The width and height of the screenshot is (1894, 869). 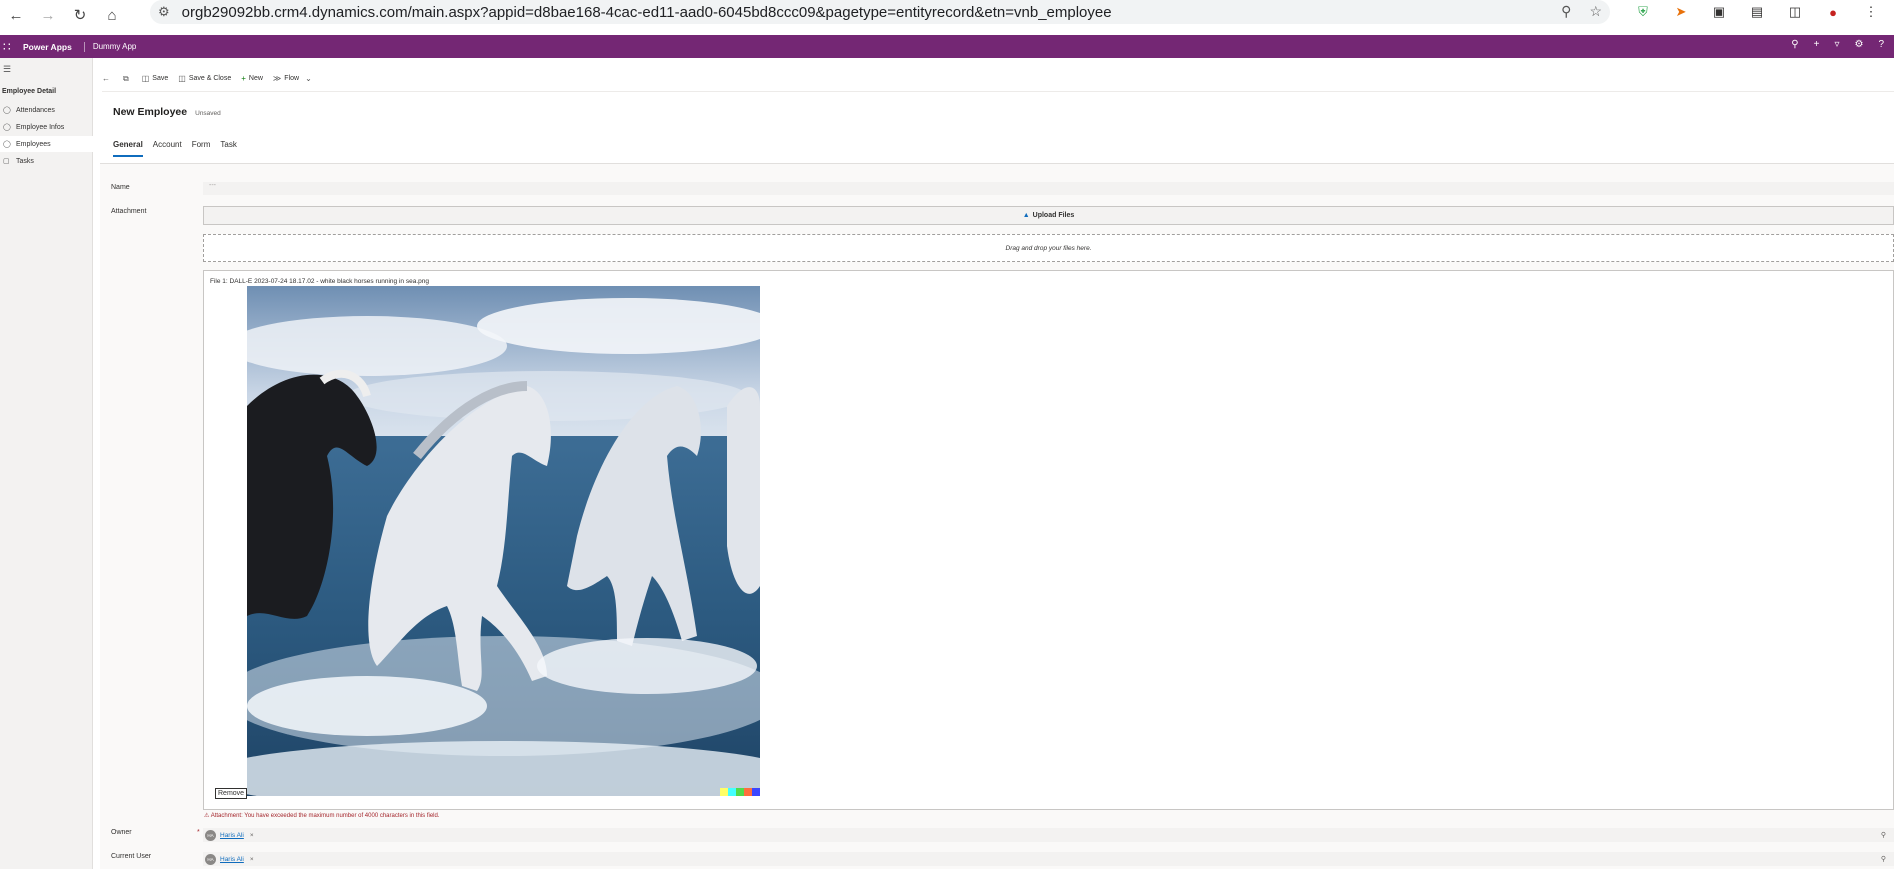 What do you see at coordinates (232, 835) in the screenshot?
I see `owner-link: Haris Ali` at bounding box center [232, 835].